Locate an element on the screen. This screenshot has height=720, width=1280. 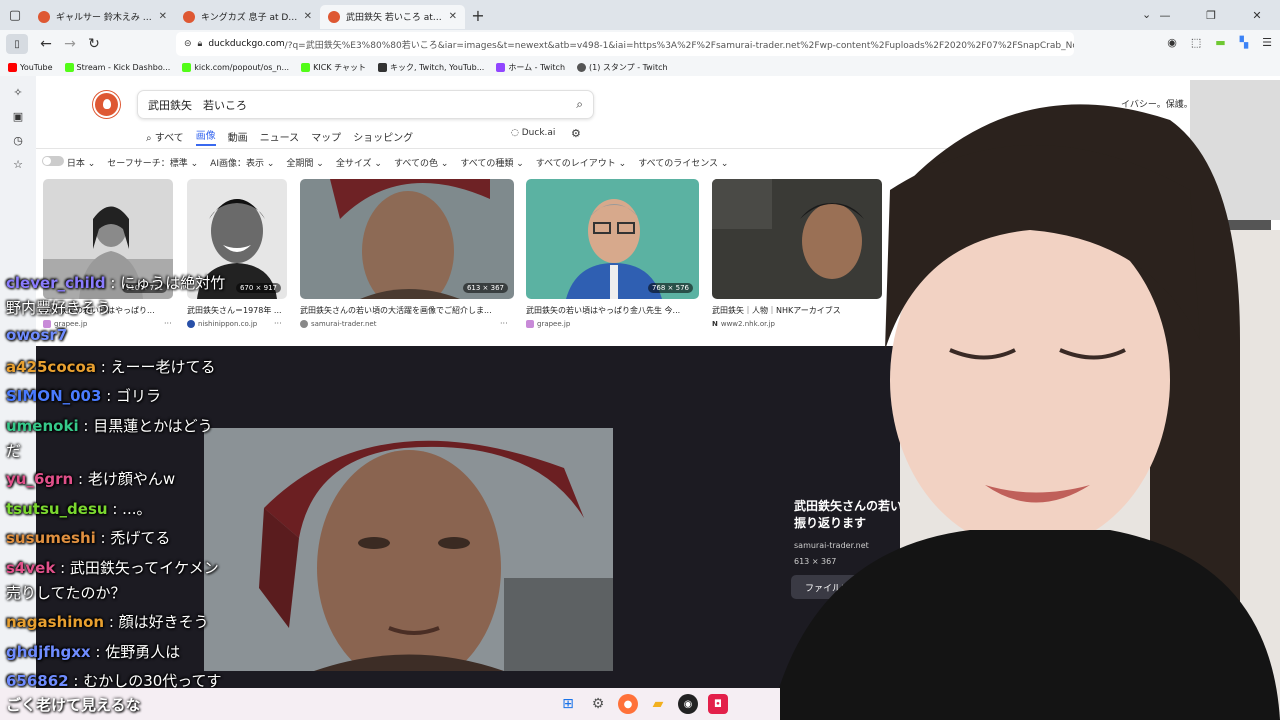
chat-text: 武田鉄矢ってイケメン is located at coordinates (144, 568).